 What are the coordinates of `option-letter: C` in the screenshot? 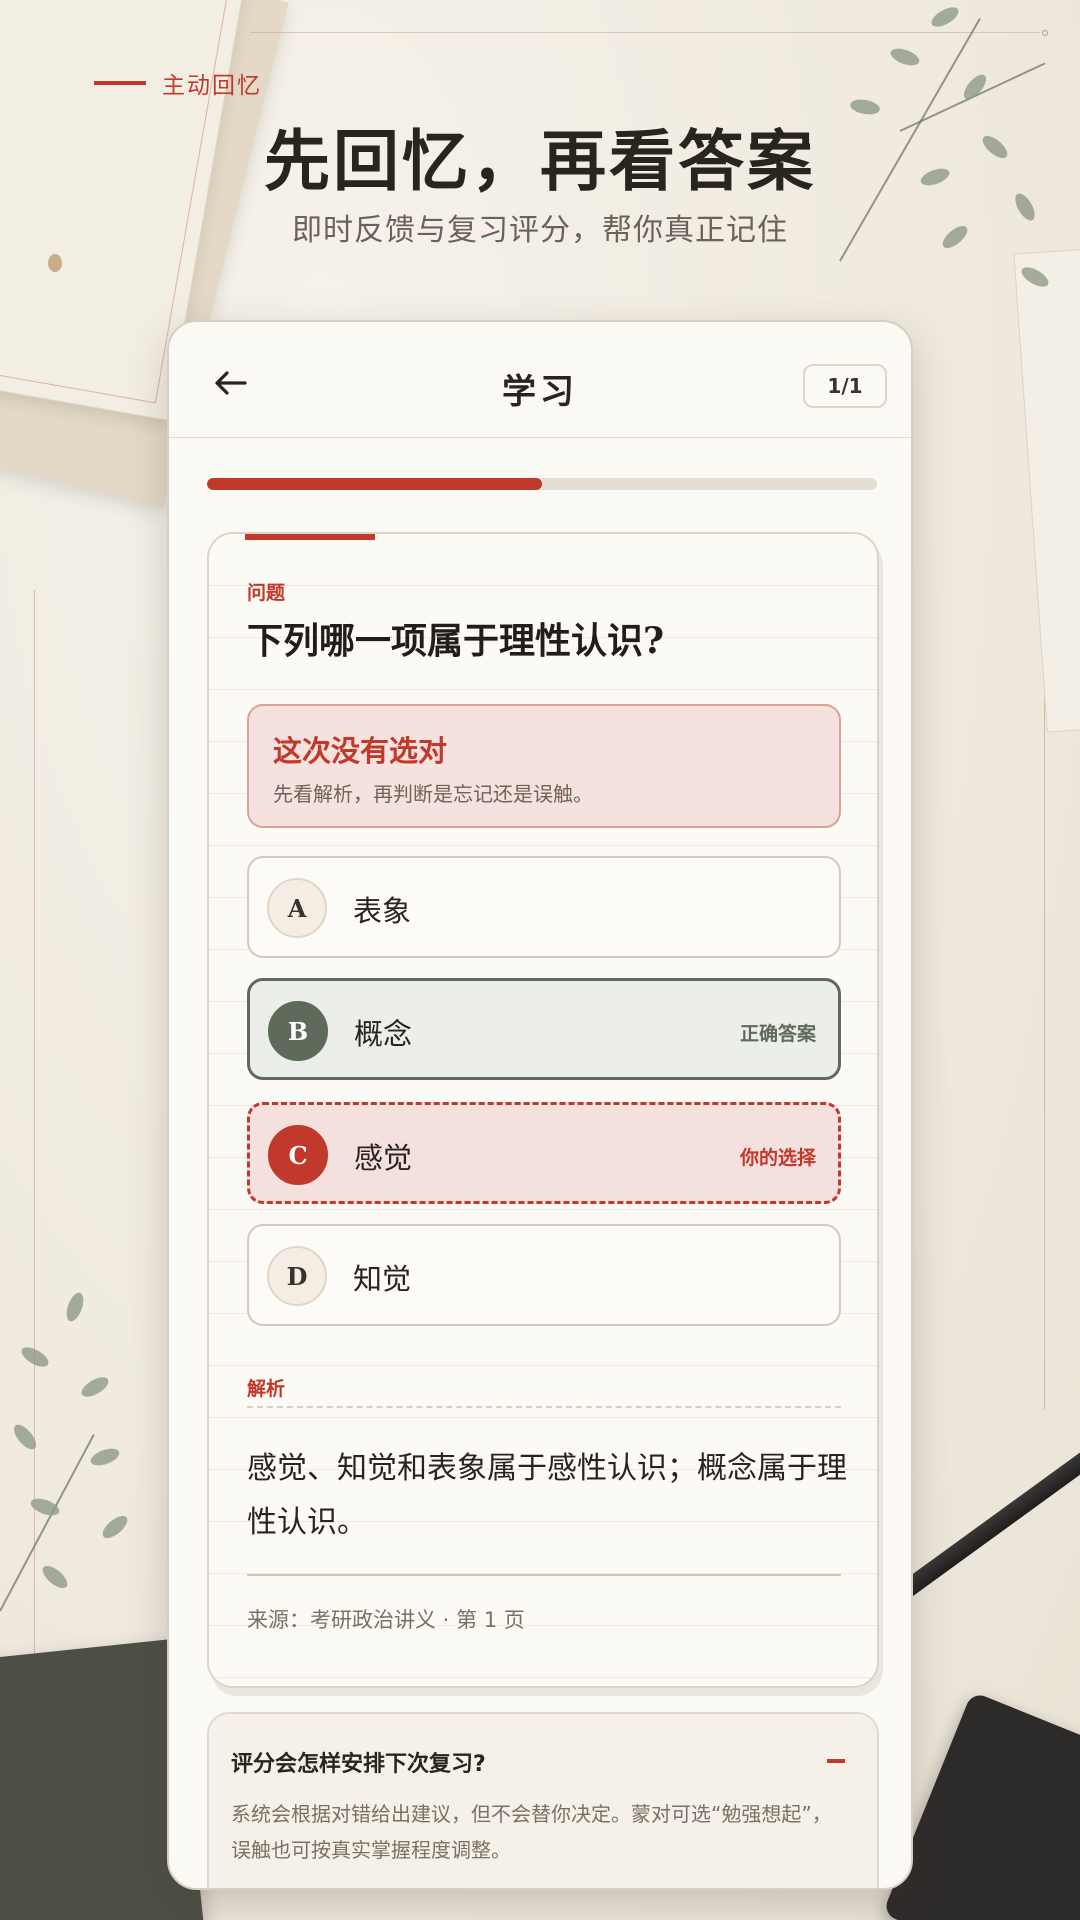 It's located at (298, 1155).